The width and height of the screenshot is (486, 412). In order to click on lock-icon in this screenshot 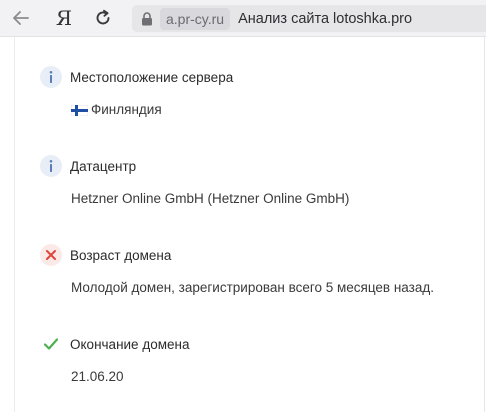, I will do `click(147, 18)`.